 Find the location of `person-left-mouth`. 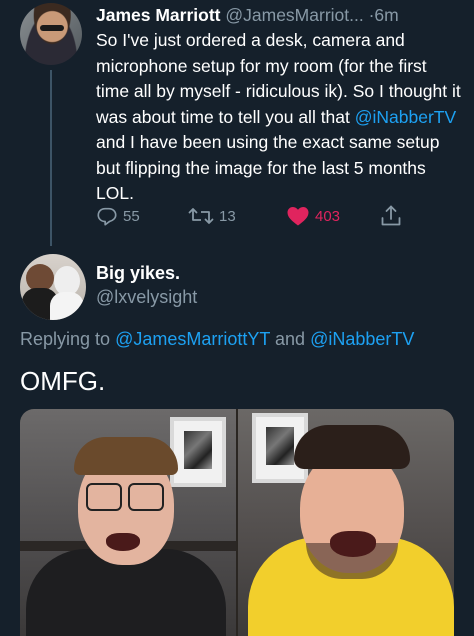

person-left-mouth is located at coordinates (123, 542).